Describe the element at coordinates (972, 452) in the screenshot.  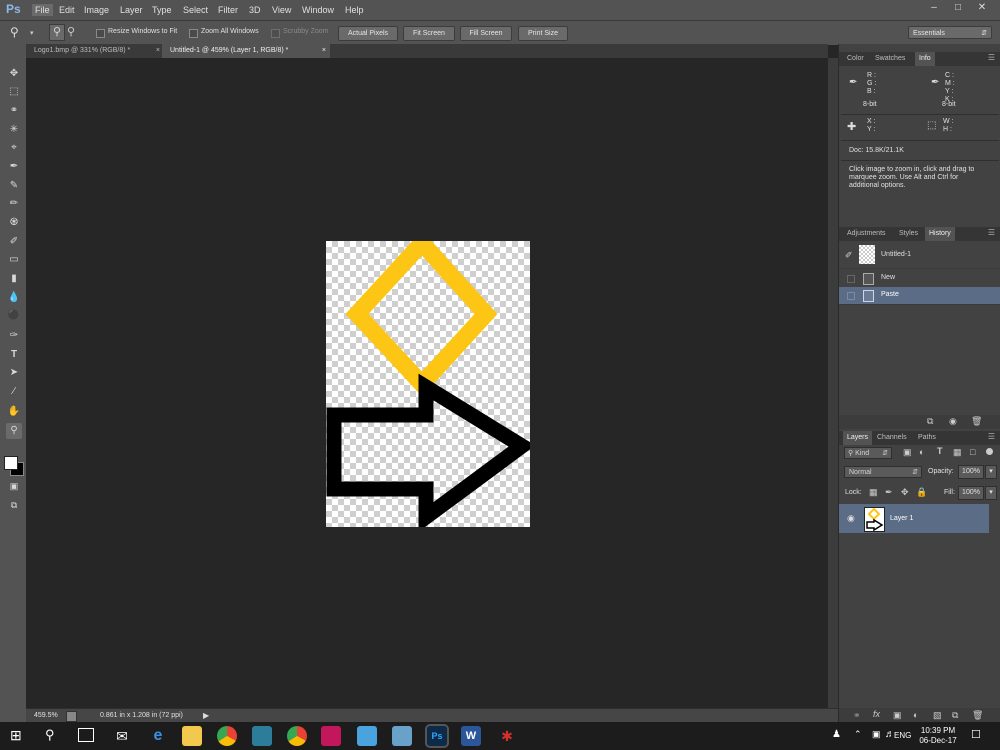
I see `filter-smart-object-icon: □` at that location.